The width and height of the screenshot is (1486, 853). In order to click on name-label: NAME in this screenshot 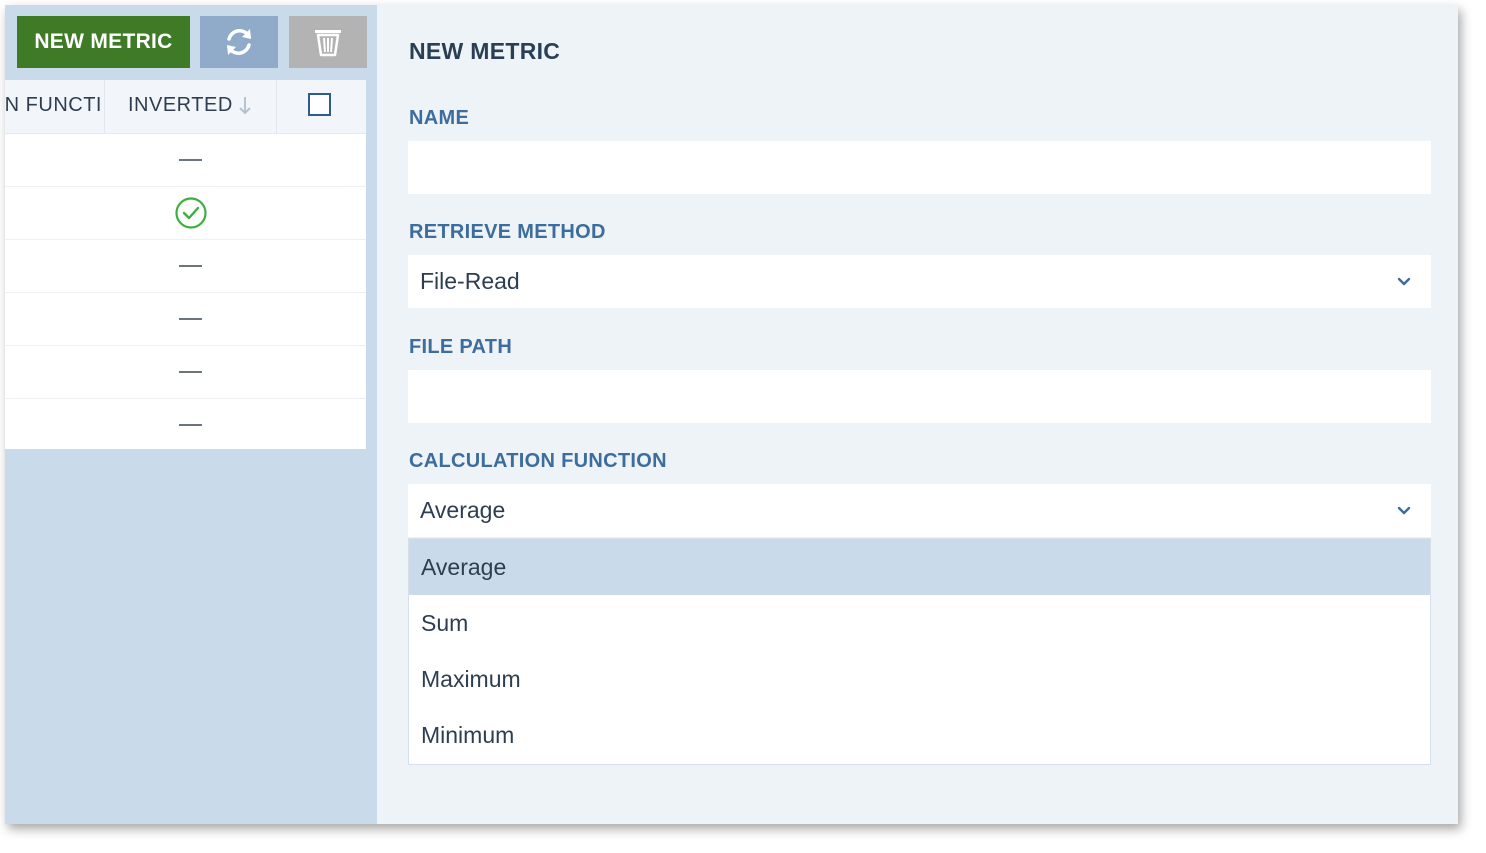, I will do `click(439, 118)`.